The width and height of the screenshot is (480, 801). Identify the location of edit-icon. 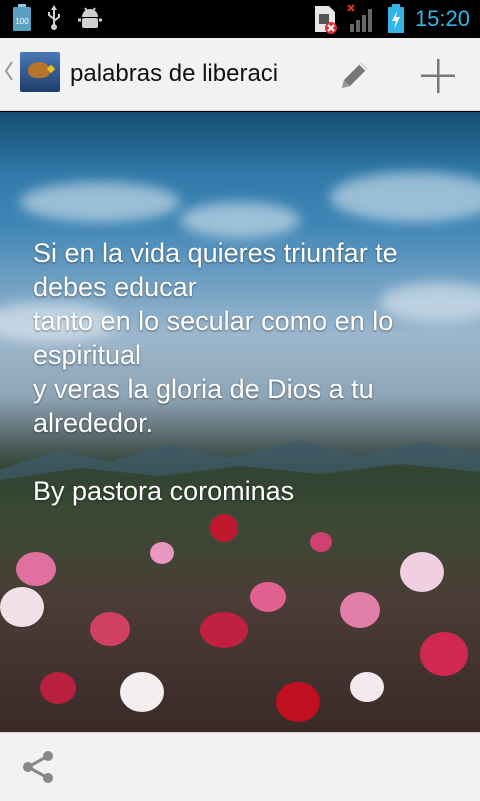
(354, 76).